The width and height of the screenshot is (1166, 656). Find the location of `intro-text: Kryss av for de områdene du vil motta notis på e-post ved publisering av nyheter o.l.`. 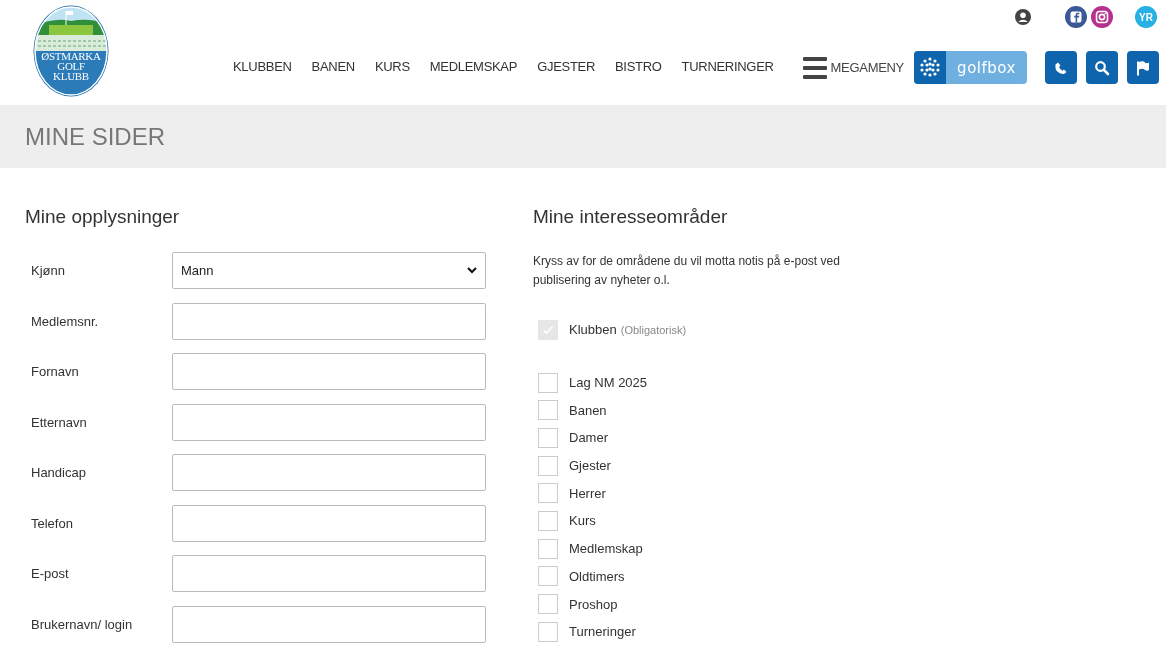

intro-text: Kryss av for de områdene du vil motta notis på e-post ved publisering av nyheter o.l. is located at coordinates (687, 271).